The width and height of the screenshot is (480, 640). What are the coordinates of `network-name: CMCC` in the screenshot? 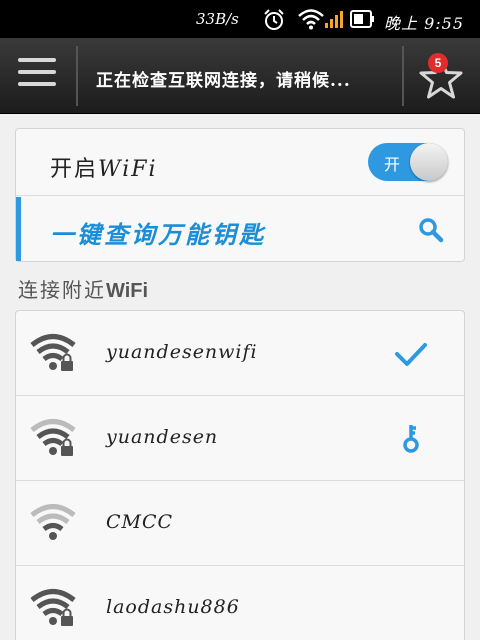 It's located at (140, 522).